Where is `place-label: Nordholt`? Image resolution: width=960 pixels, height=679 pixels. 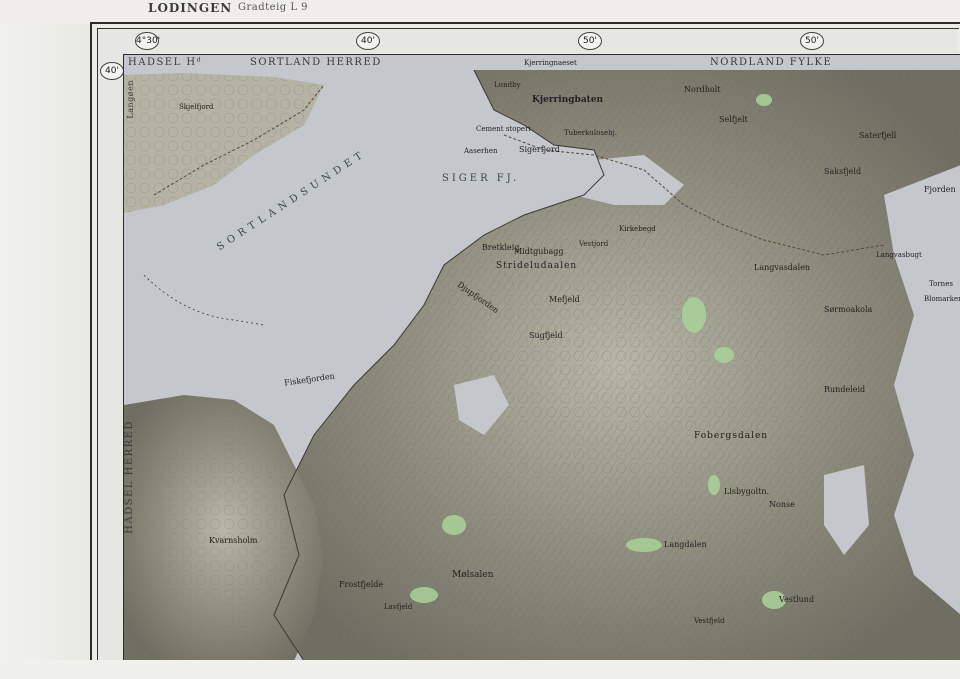 place-label: Nordholt is located at coordinates (702, 89).